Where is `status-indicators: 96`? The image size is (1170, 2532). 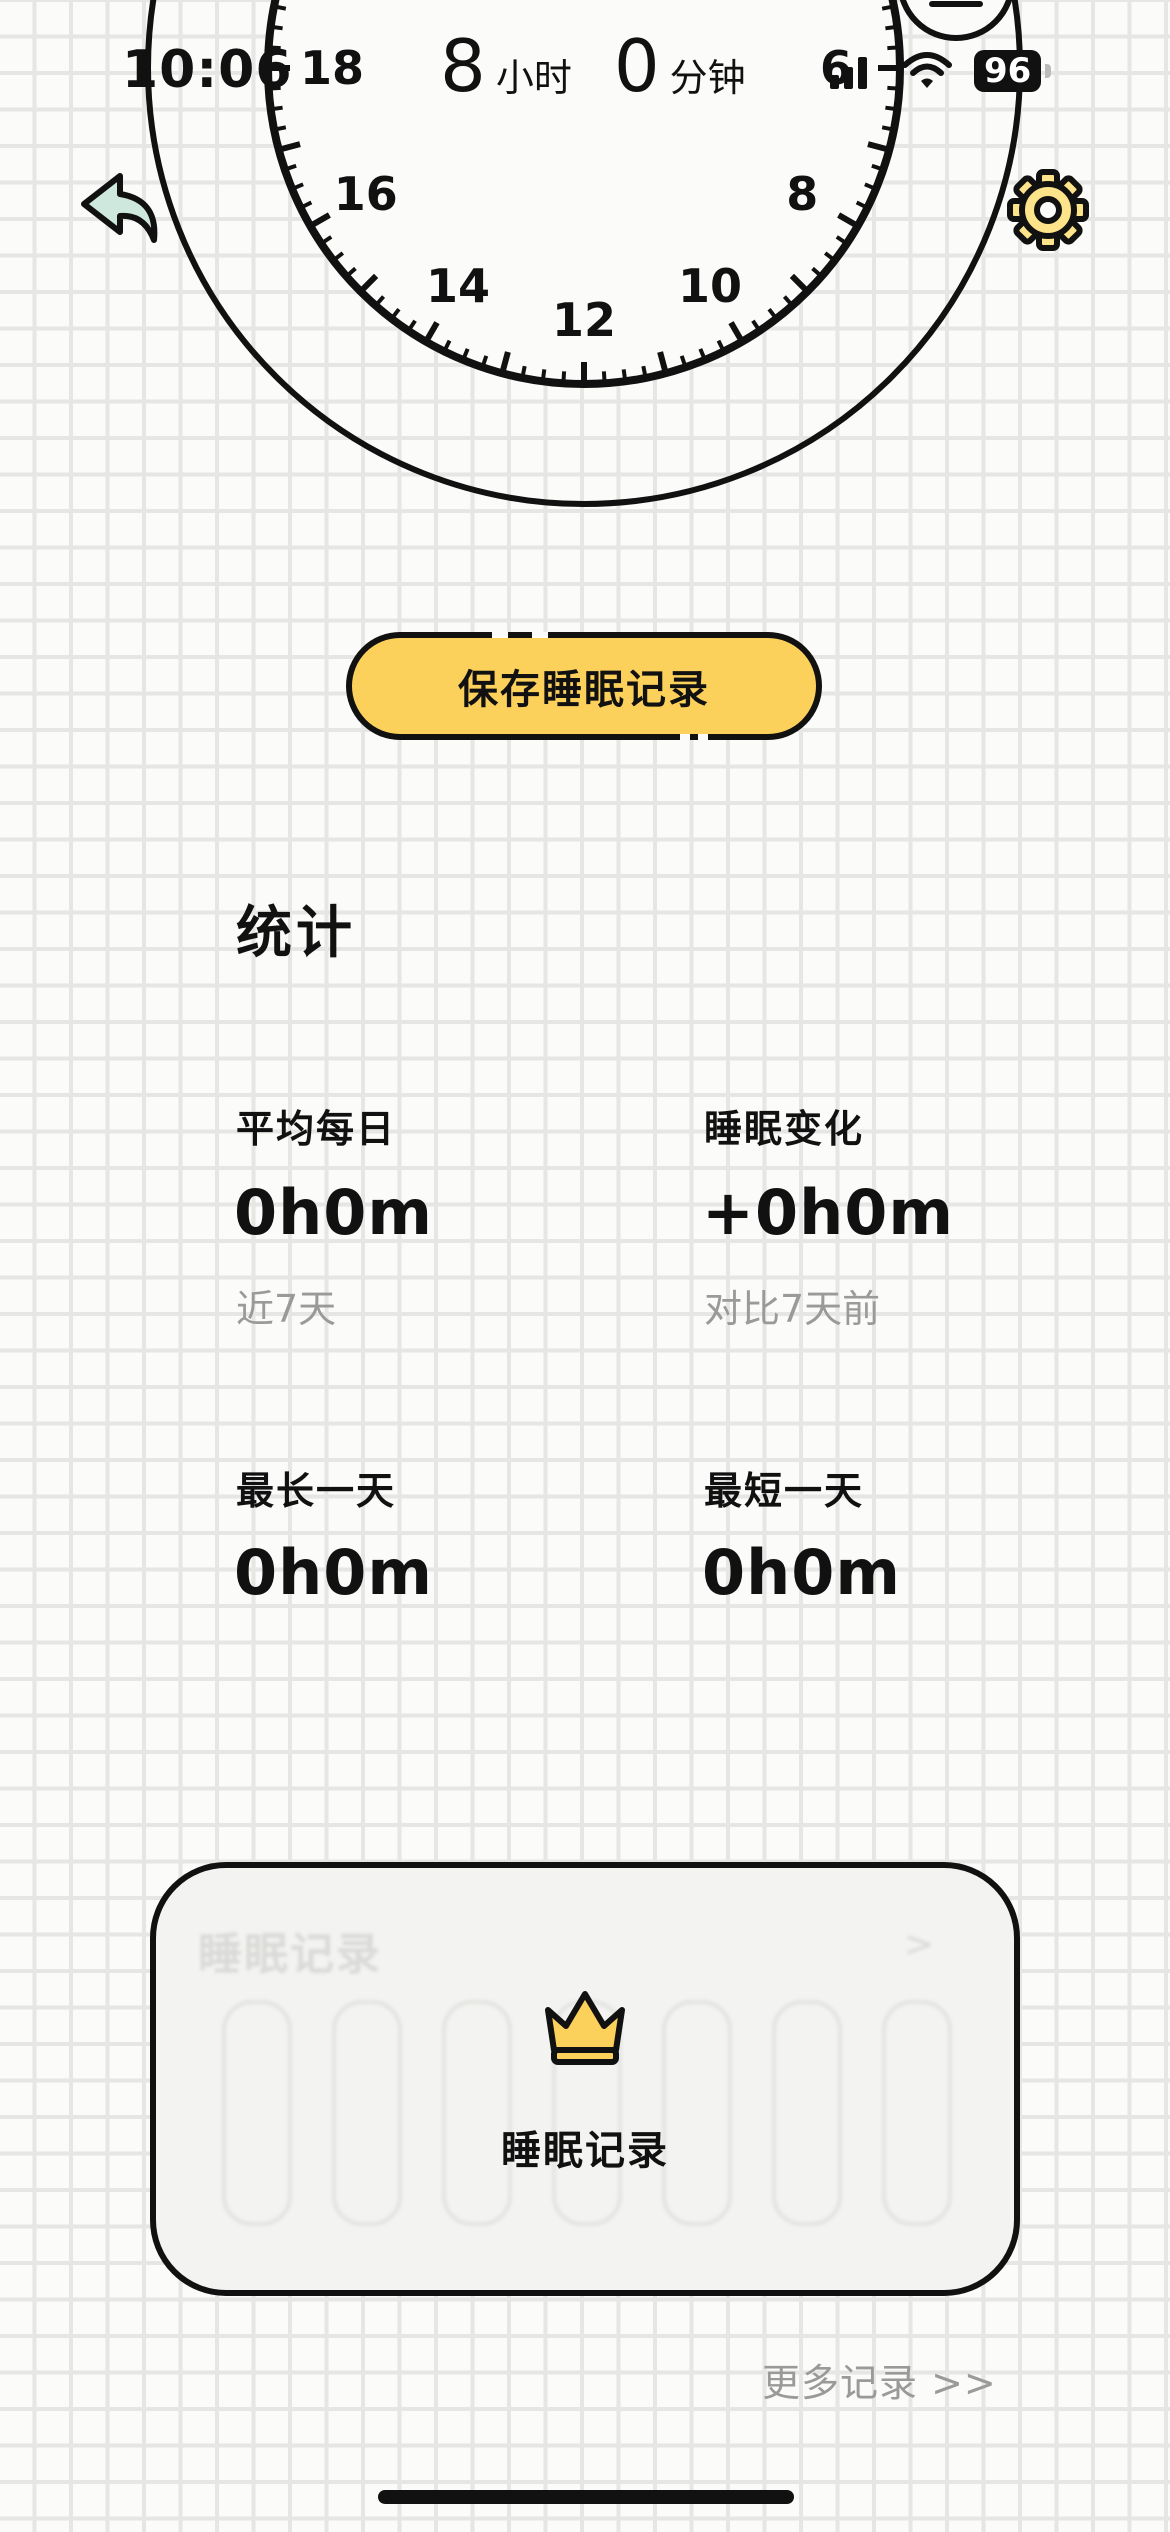
status-indicators: 96 is located at coordinates (936, 71).